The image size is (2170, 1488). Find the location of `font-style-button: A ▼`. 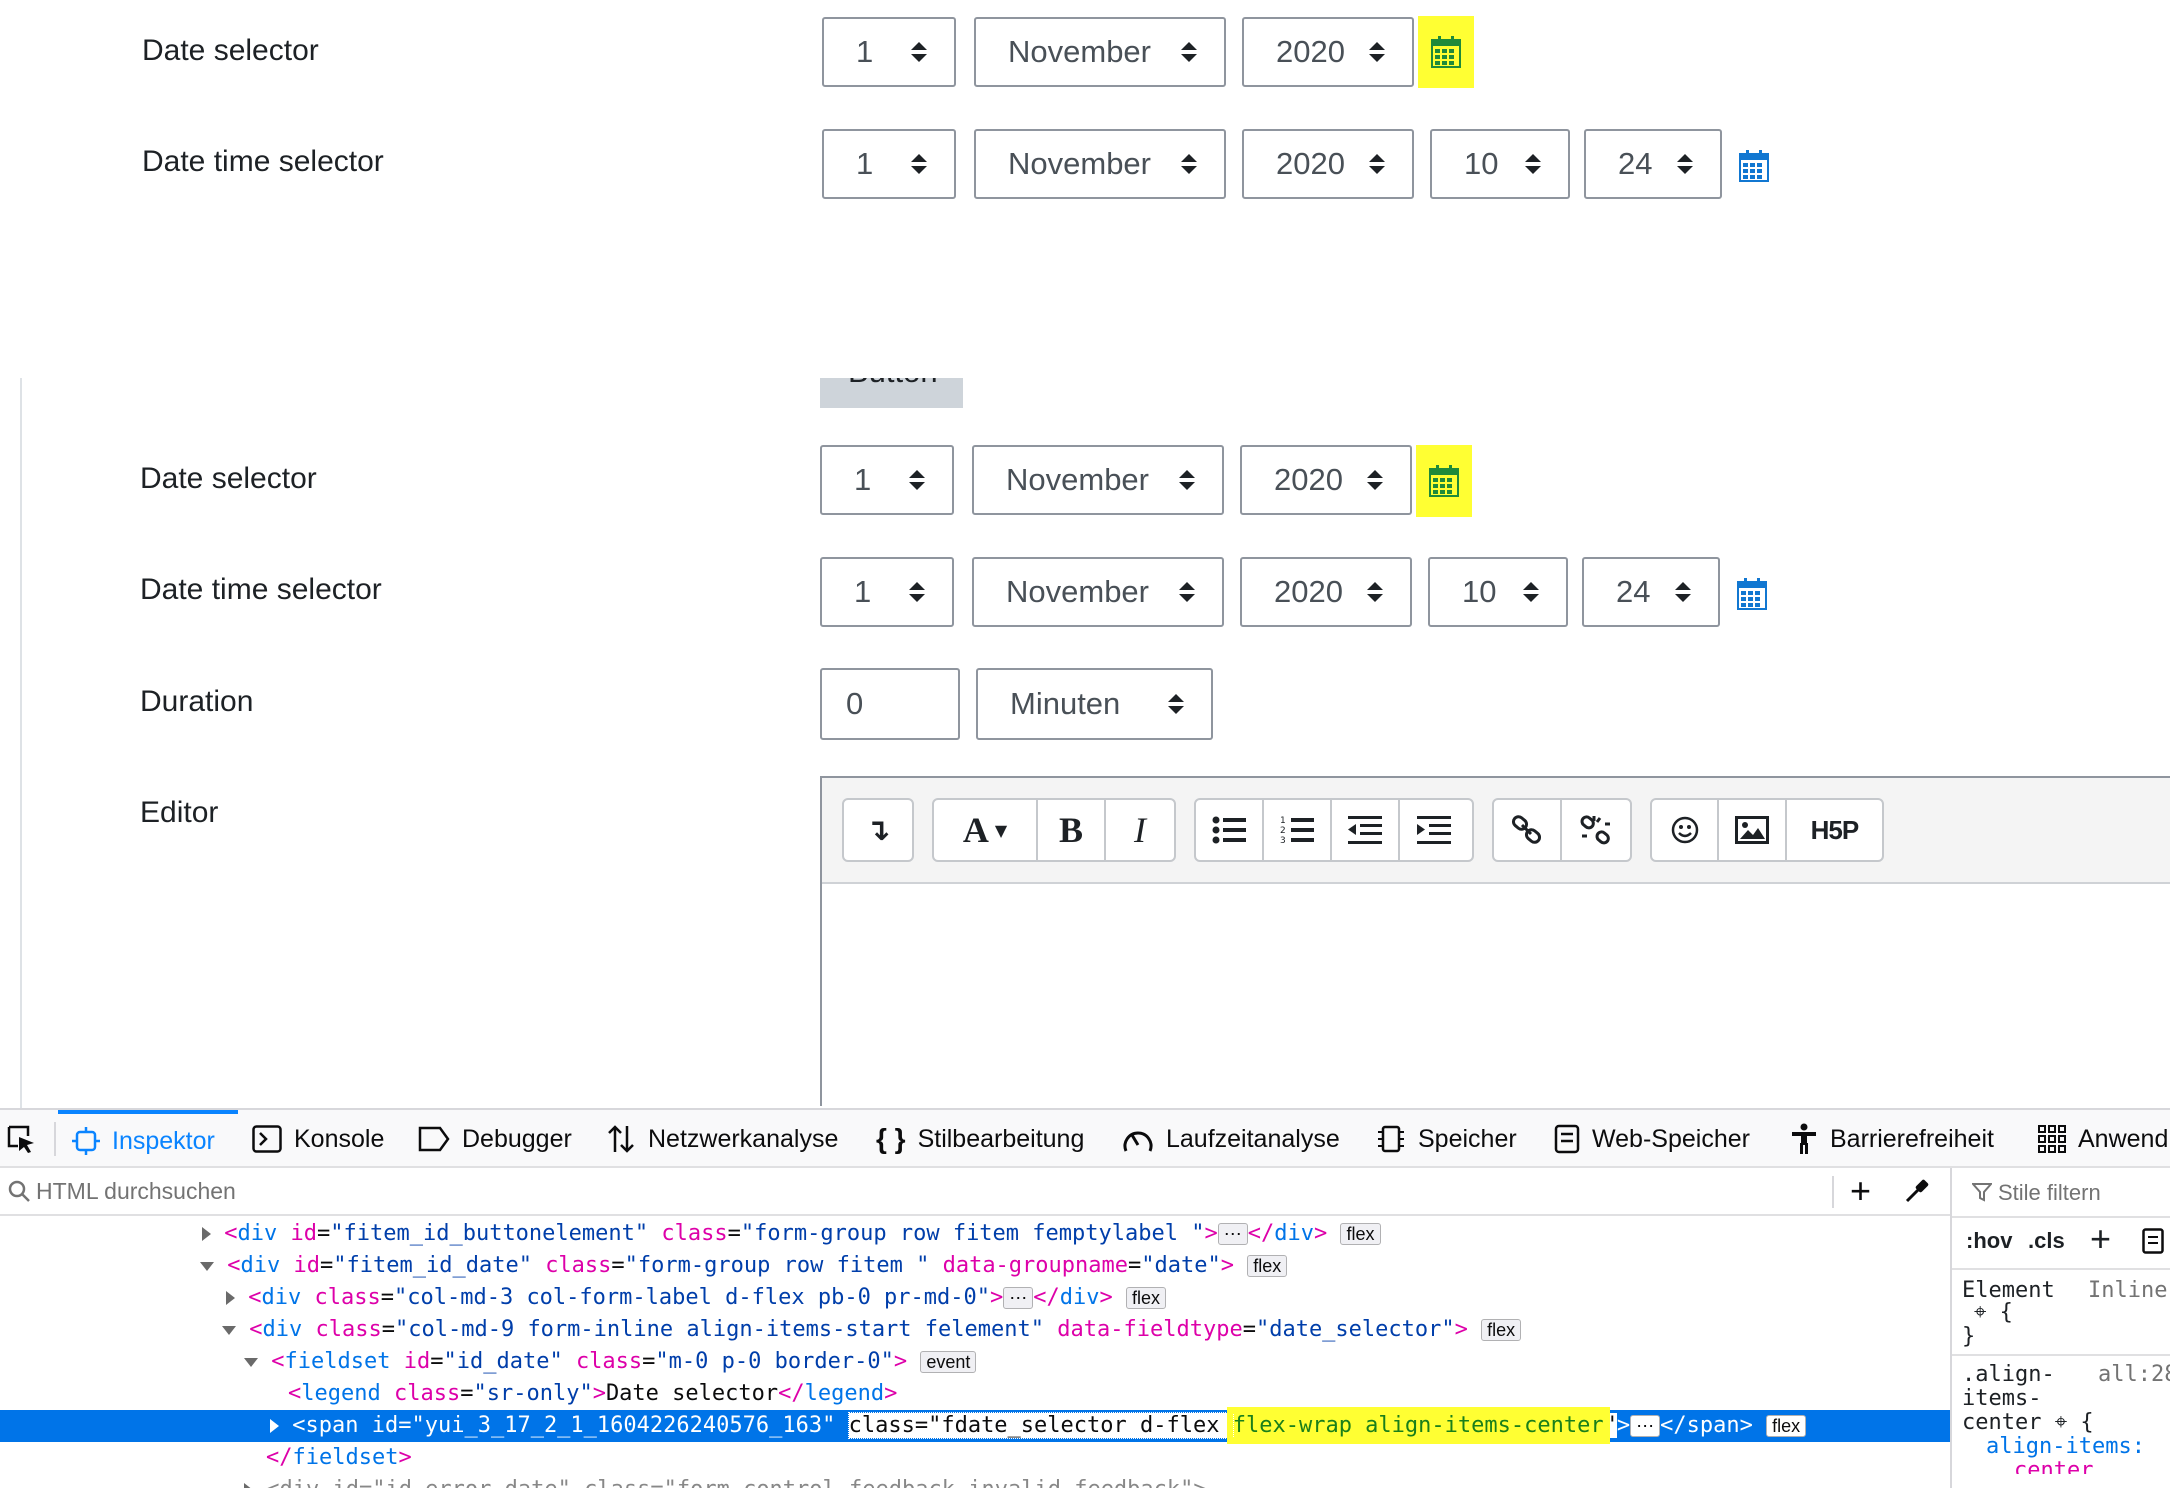

font-style-button: A ▼ is located at coordinates (986, 830).